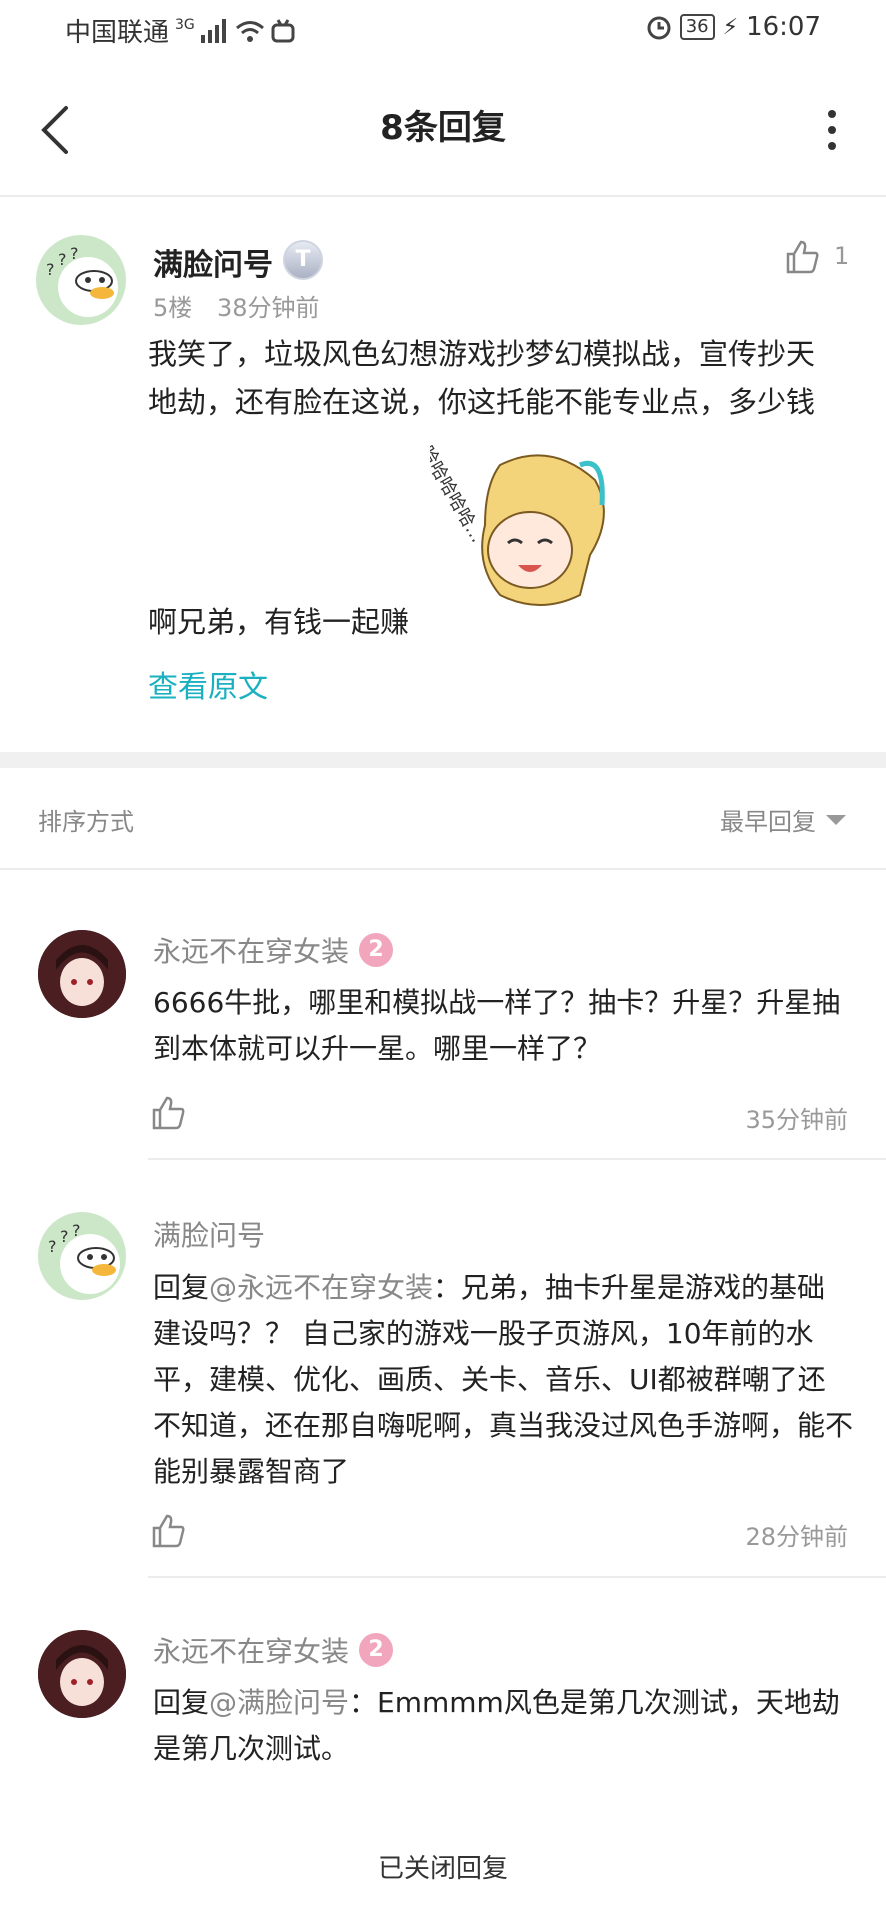 Image resolution: width=886 pixels, height=1920 pixels. Describe the element at coordinates (86, 822) in the screenshot. I see `sort-label: 排序方式` at that location.